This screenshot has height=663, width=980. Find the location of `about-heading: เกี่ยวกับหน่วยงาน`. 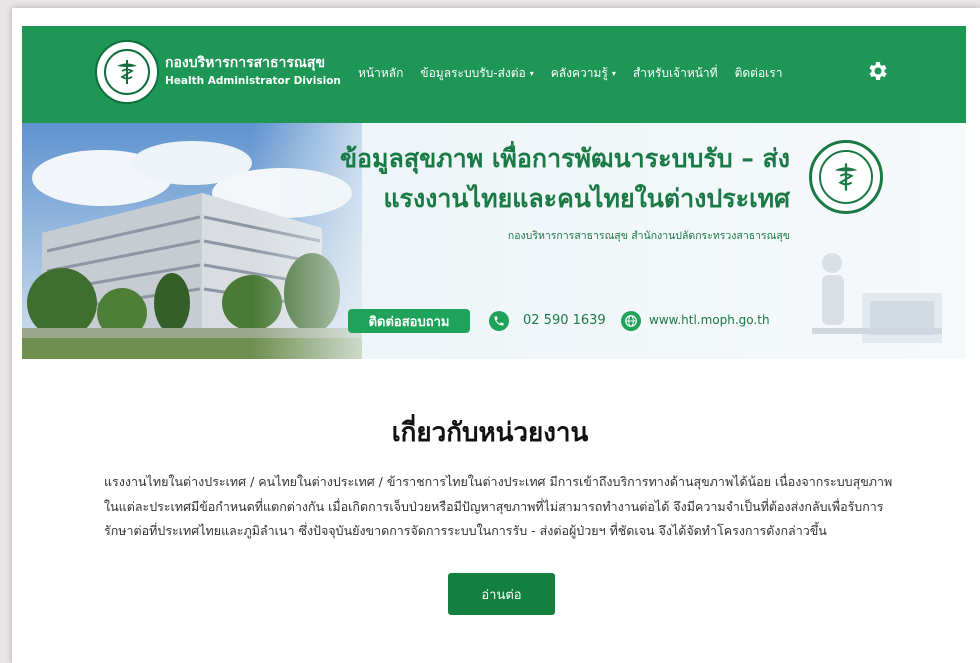

about-heading: เกี่ยวกับหน่วยงาน is located at coordinates (490, 433).